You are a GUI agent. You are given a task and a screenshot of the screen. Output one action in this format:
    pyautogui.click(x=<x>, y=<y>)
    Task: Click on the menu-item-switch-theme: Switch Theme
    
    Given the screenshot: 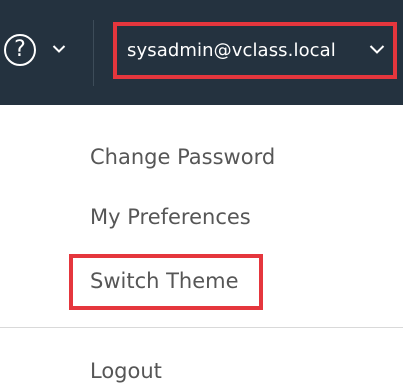 What is the action you would take?
    pyautogui.click(x=166, y=282)
    